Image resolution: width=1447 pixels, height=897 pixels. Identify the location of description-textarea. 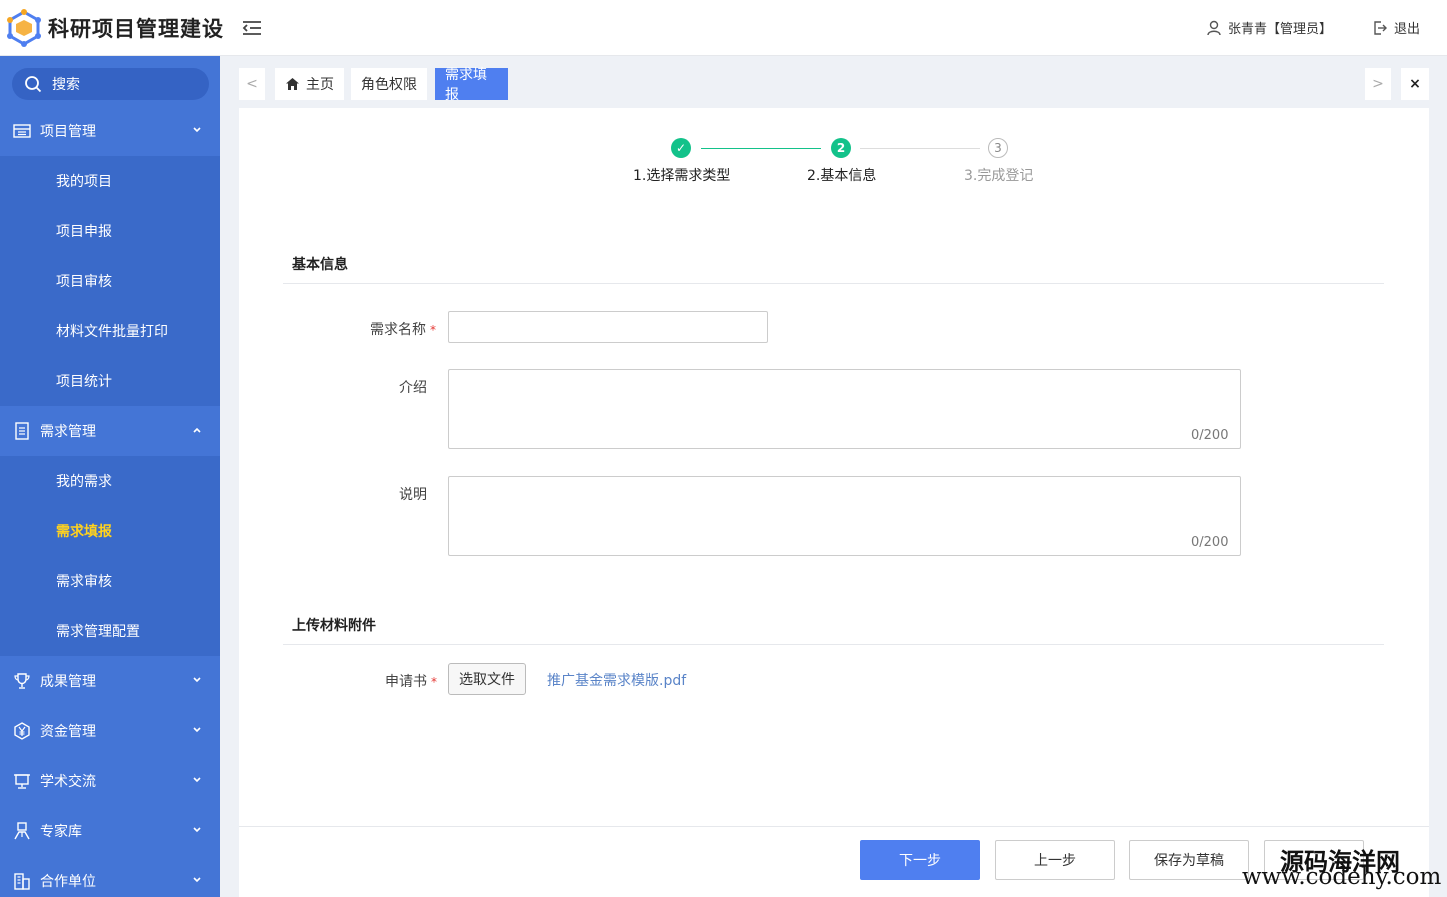
(844, 516).